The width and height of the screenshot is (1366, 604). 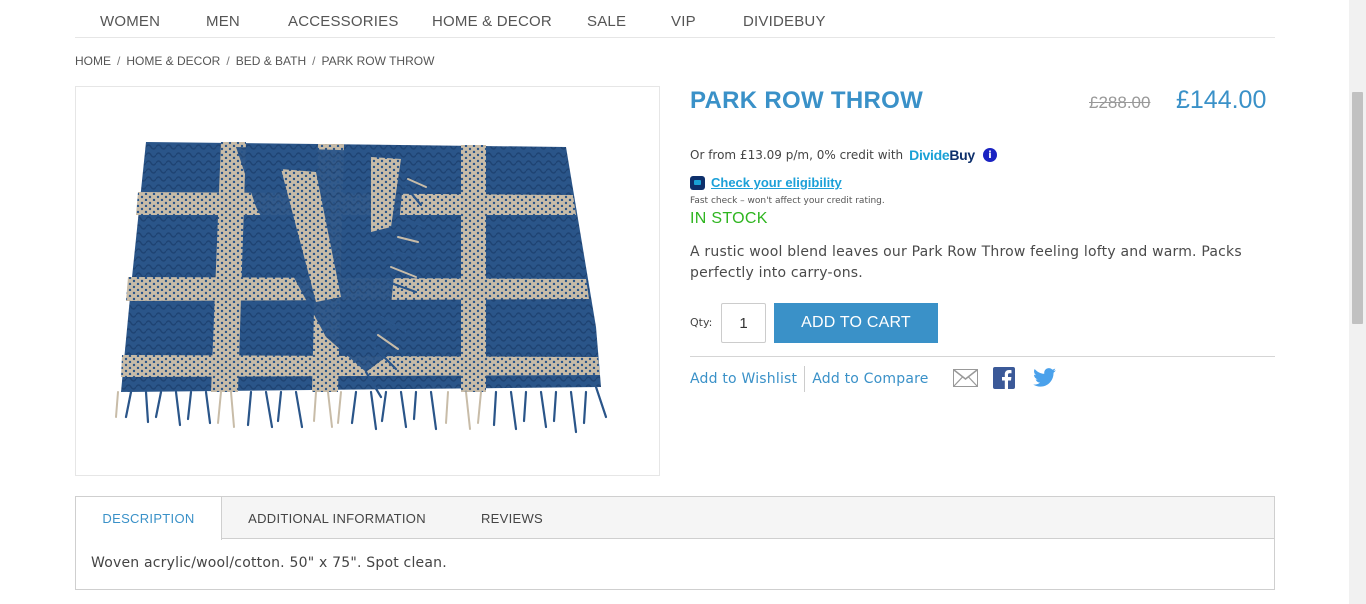 I want to click on dividebuy-logo-part2: Buy, so click(x=962, y=155).